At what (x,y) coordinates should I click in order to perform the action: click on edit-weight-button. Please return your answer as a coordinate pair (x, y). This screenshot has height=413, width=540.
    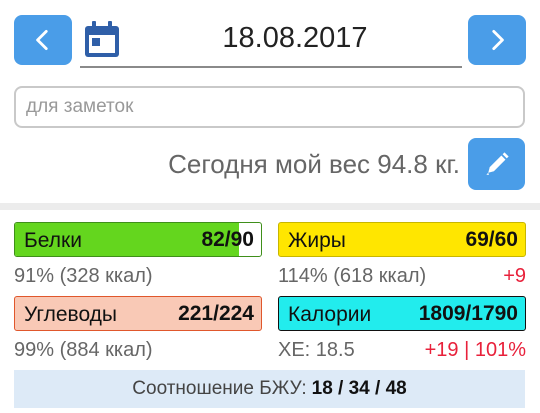
    Looking at the image, I should click on (496, 164).